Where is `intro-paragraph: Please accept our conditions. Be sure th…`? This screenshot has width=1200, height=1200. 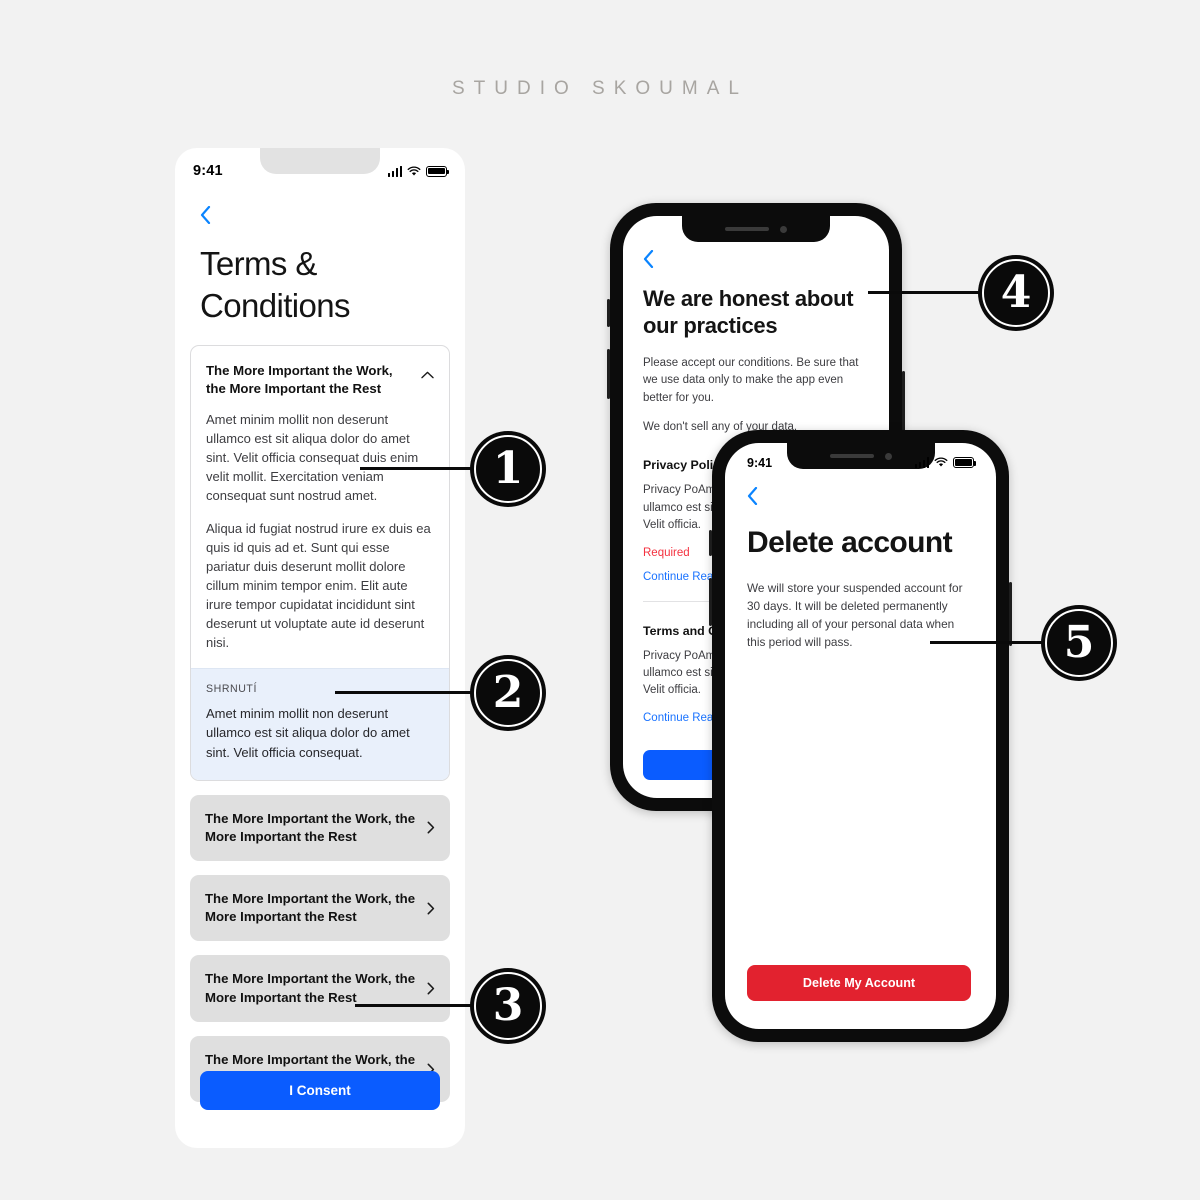 intro-paragraph: Please accept our conditions. Be sure th… is located at coordinates (751, 380).